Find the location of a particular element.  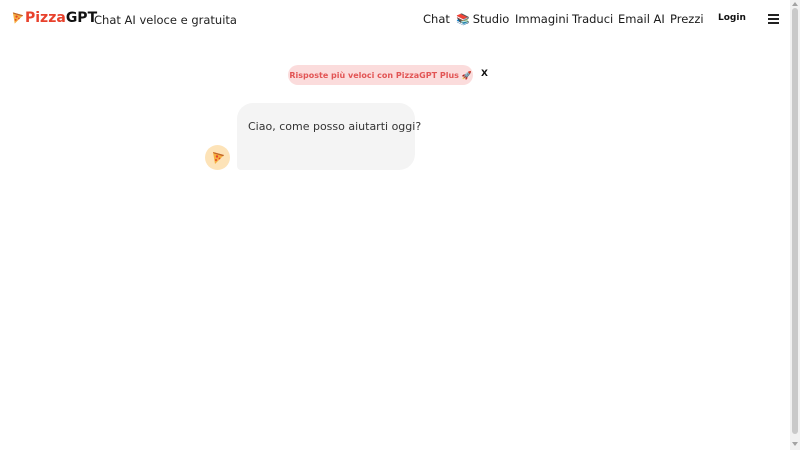

hamburger-menu-icon is located at coordinates (773, 19).